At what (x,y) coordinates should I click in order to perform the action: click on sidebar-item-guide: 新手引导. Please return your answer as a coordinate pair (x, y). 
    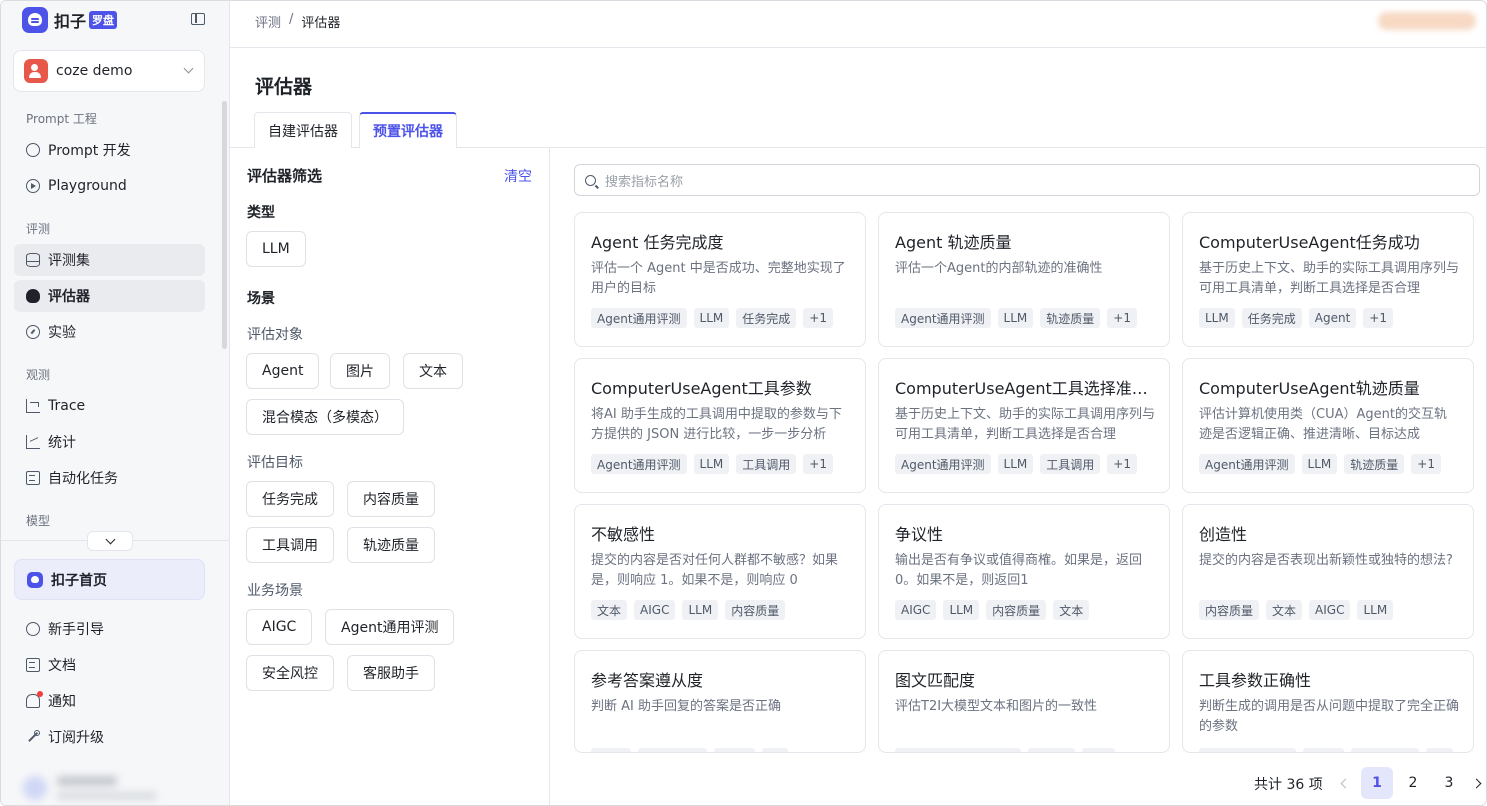
    Looking at the image, I should click on (109, 629).